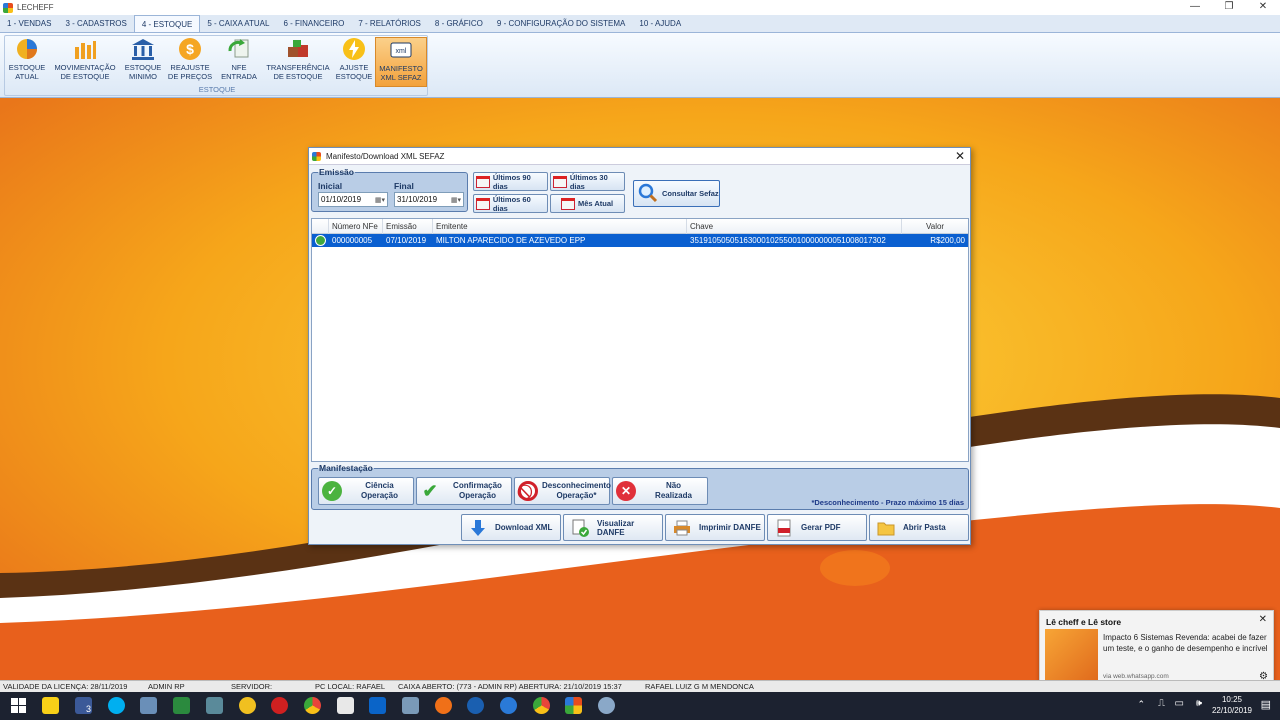 Image resolution: width=1280 pixels, height=720 pixels. Describe the element at coordinates (143, 62) in the screenshot. I see `estoque-minimo-button: ESTOQUE MINIMO` at that location.